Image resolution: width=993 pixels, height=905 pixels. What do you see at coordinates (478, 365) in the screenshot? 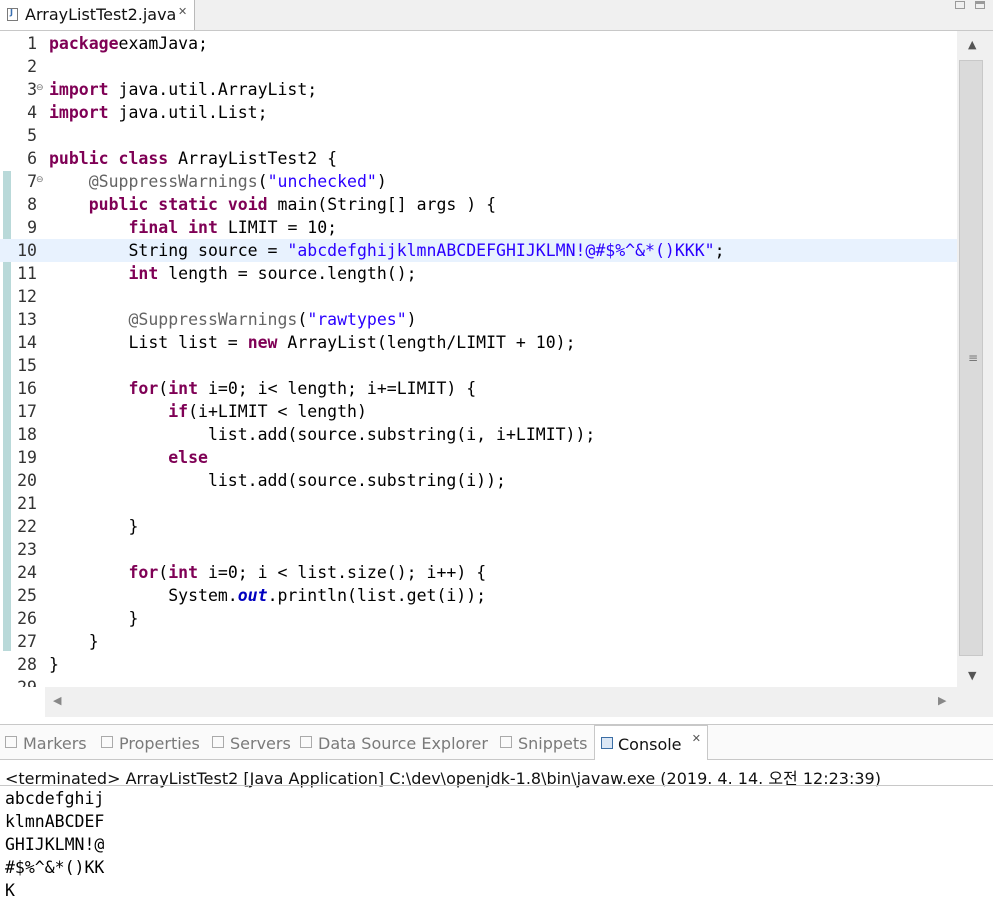
I see `code-line: 15` at bounding box center [478, 365].